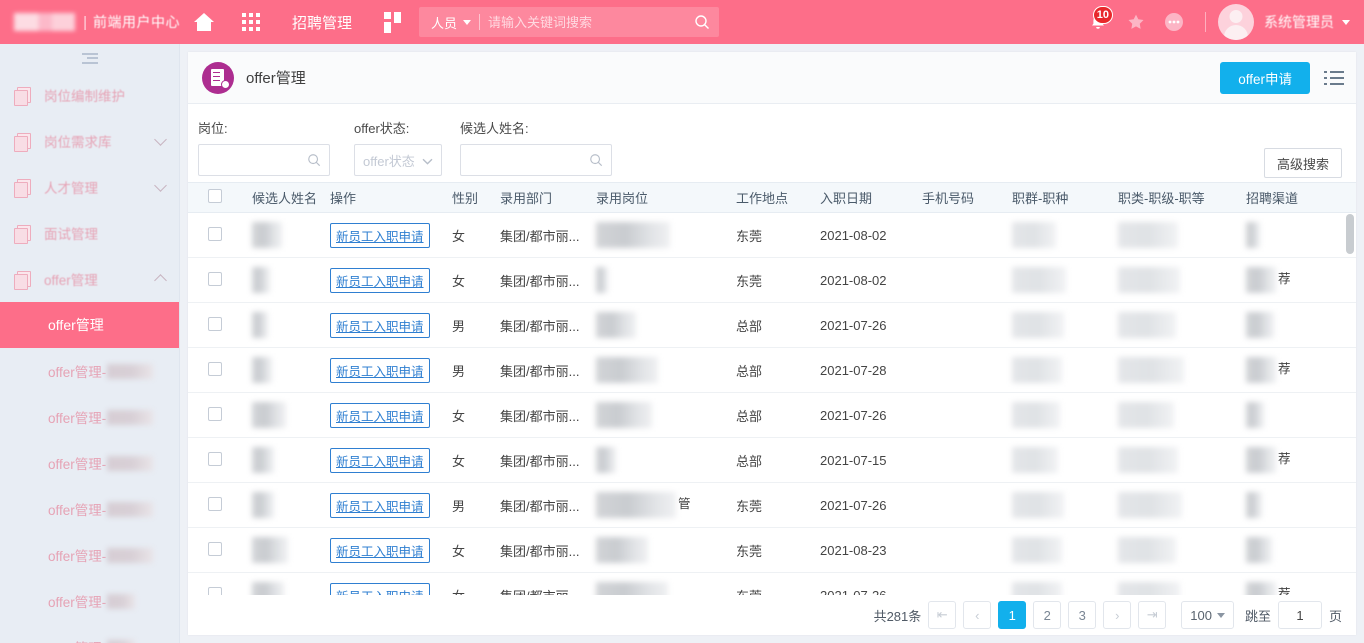 The width and height of the screenshot is (1364, 643). I want to click on avatar, so click(1236, 22).